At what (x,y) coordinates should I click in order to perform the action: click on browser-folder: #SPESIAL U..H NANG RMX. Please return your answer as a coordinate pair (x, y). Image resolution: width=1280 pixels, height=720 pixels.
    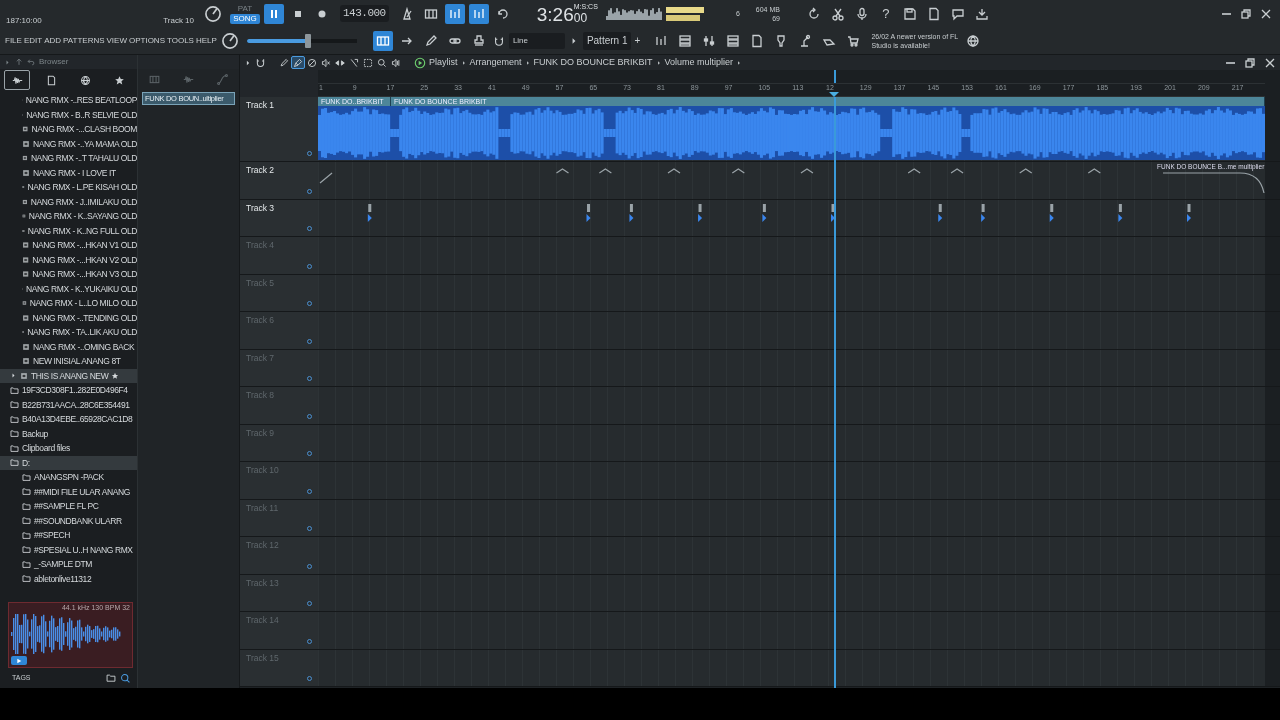
    Looking at the image, I should click on (68, 549).